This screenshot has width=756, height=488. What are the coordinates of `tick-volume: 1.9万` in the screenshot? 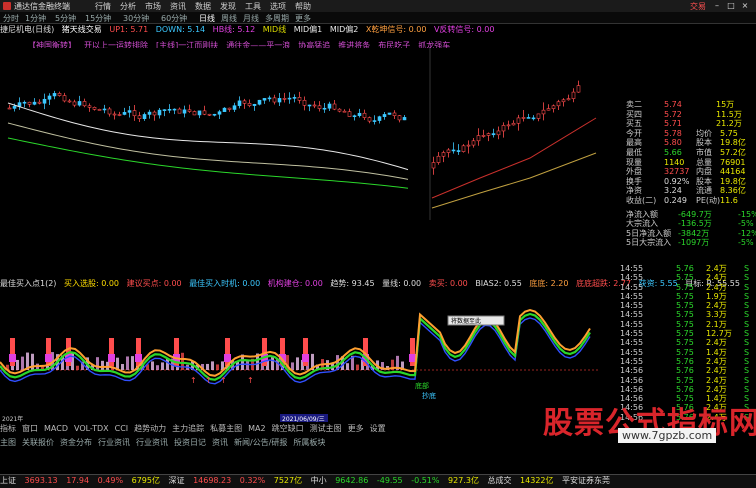 It's located at (716, 296).